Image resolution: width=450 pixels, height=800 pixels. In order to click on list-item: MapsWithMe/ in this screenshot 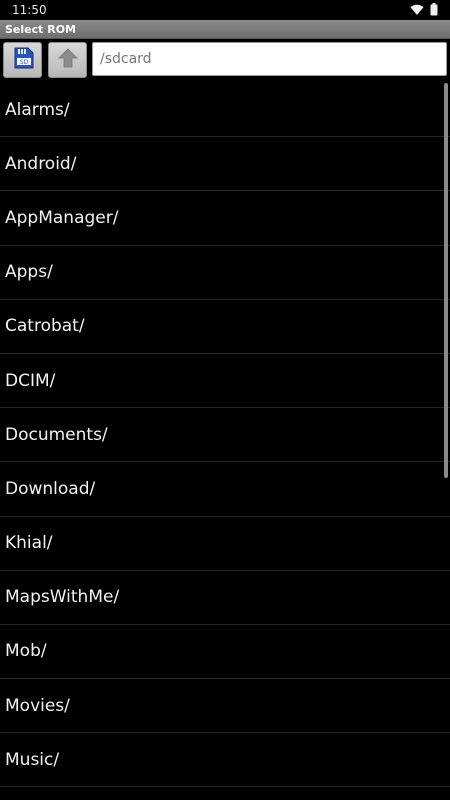, I will do `click(225, 598)`.